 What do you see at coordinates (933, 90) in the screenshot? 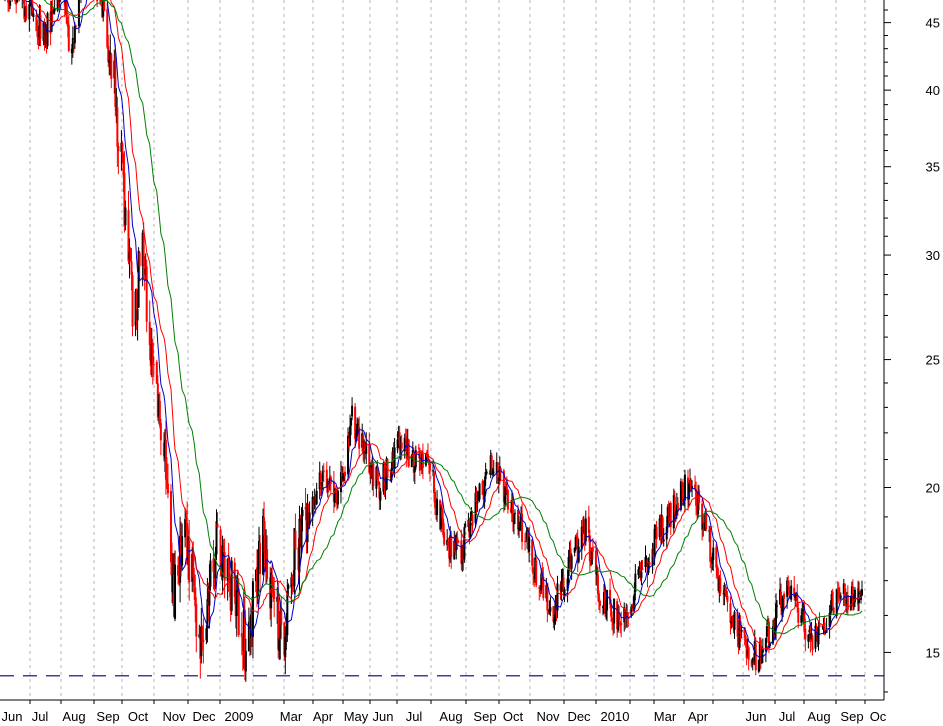
I see `y-tick-label: 40` at bounding box center [933, 90].